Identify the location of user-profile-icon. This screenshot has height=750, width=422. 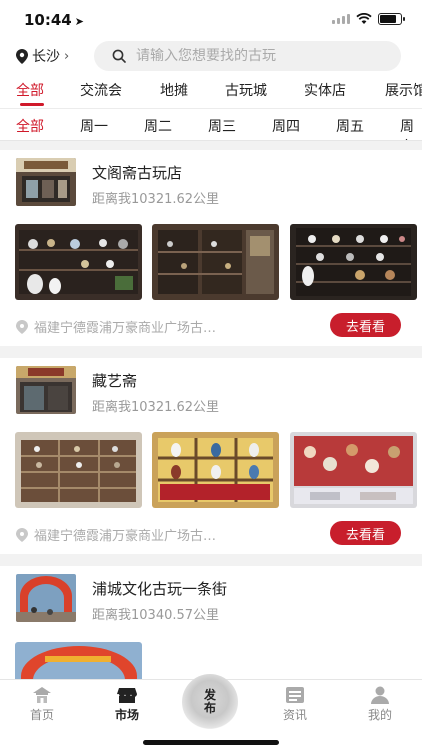
(380, 695).